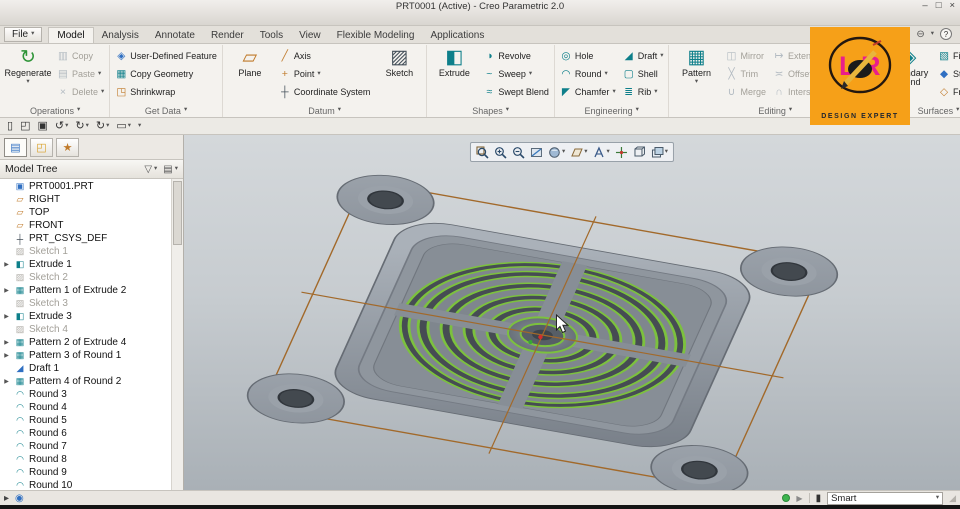 This screenshot has width=960, height=509. I want to click on tree-item-top: ▱ TOP, so click(85, 212).